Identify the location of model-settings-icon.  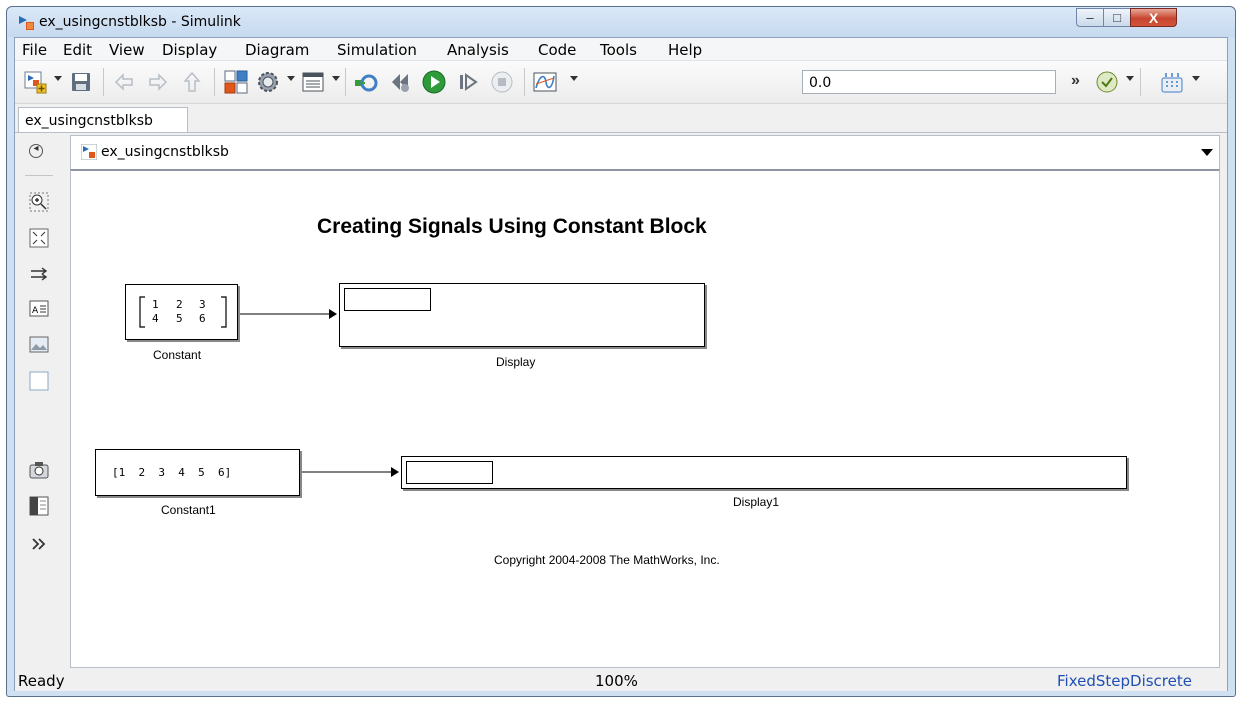
(268, 82).